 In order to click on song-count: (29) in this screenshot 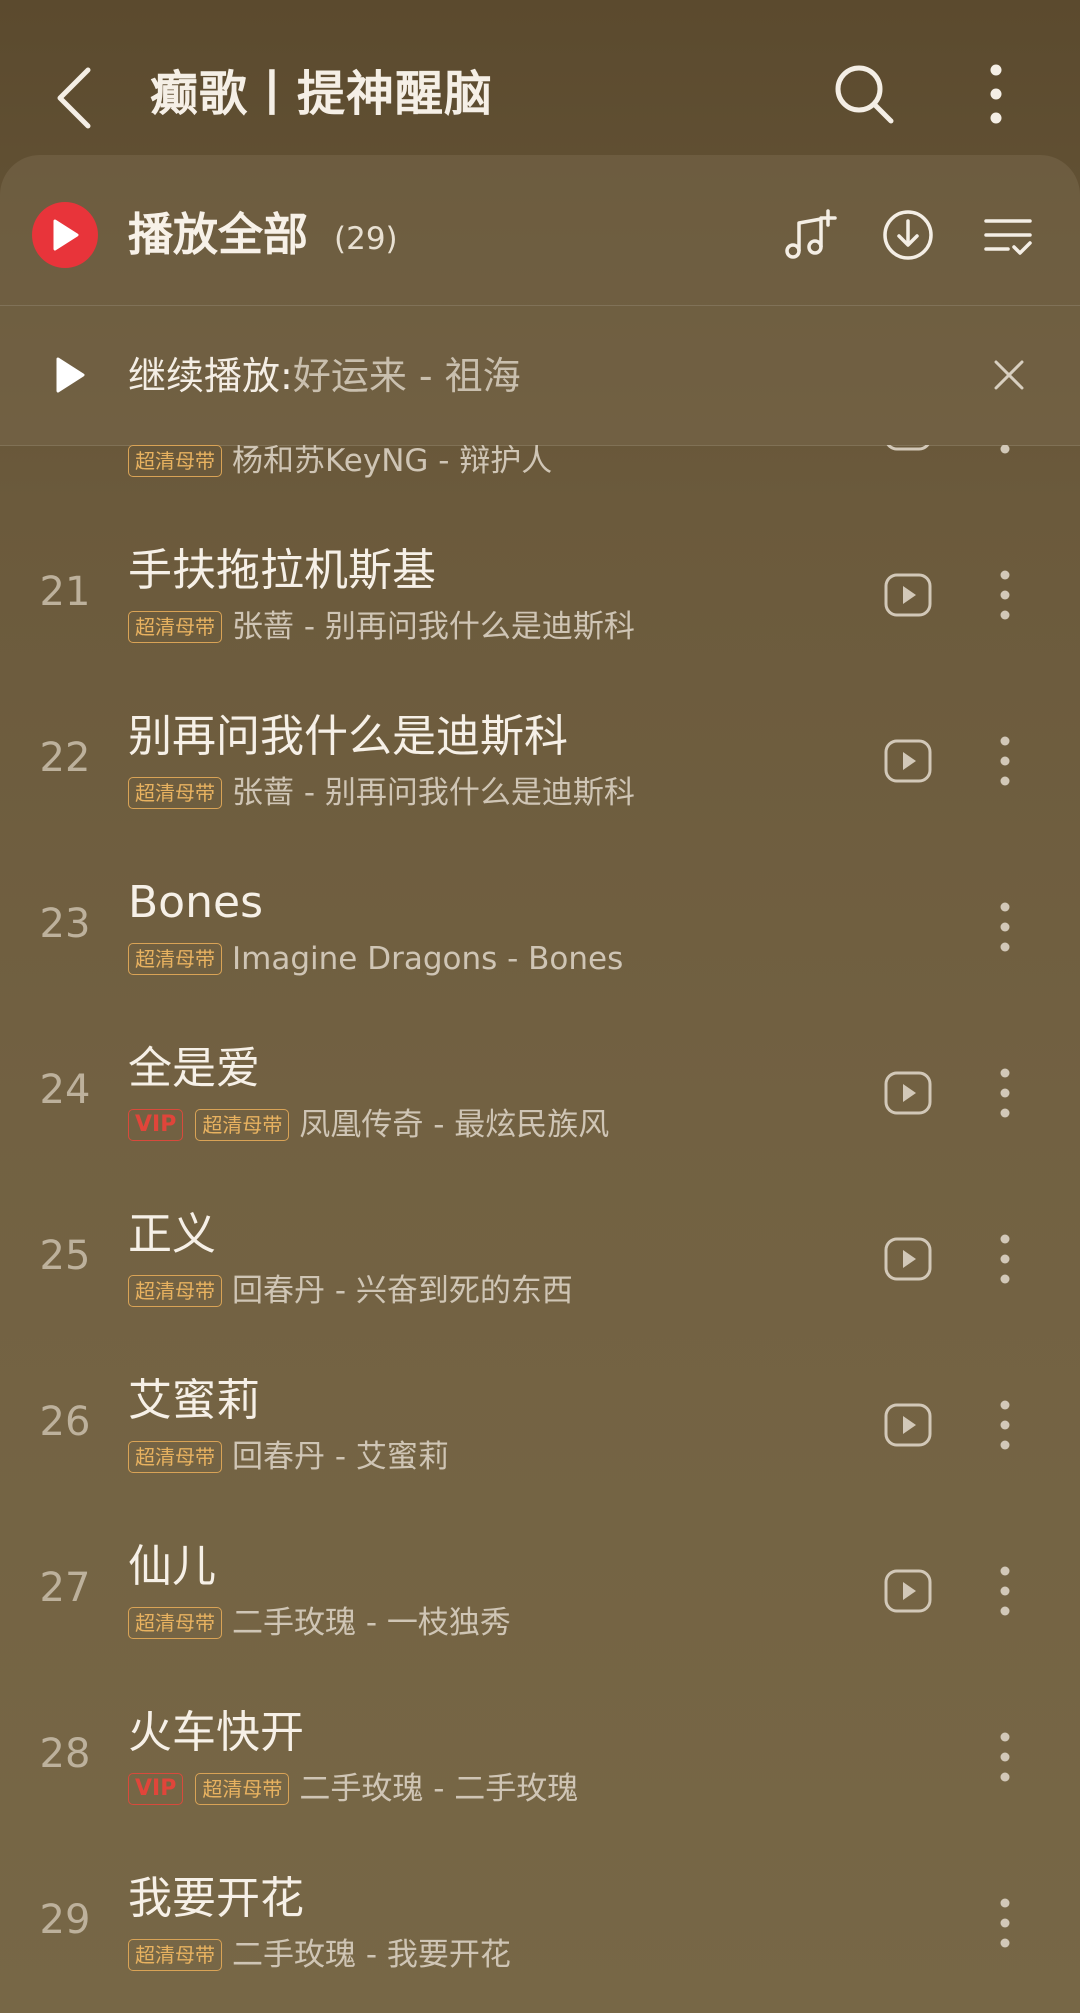, I will do `click(366, 239)`.